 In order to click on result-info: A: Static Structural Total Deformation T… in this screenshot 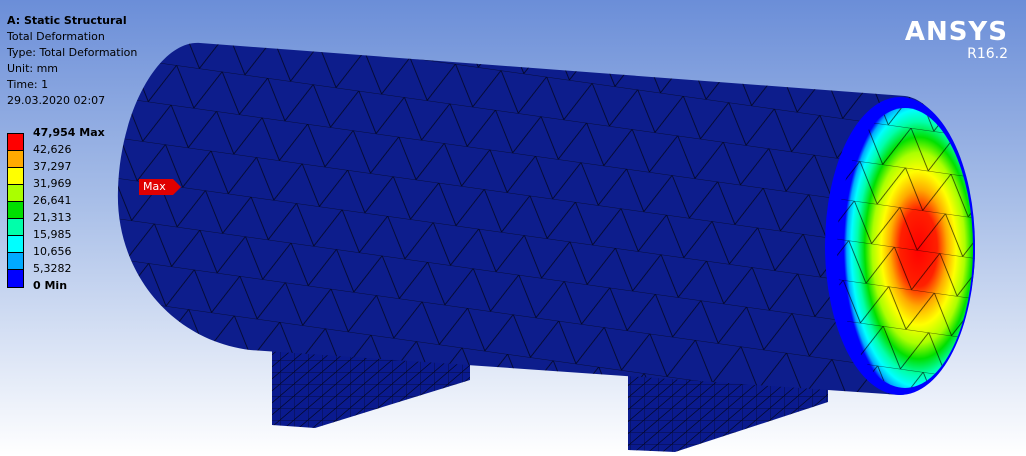, I will do `click(72, 61)`.